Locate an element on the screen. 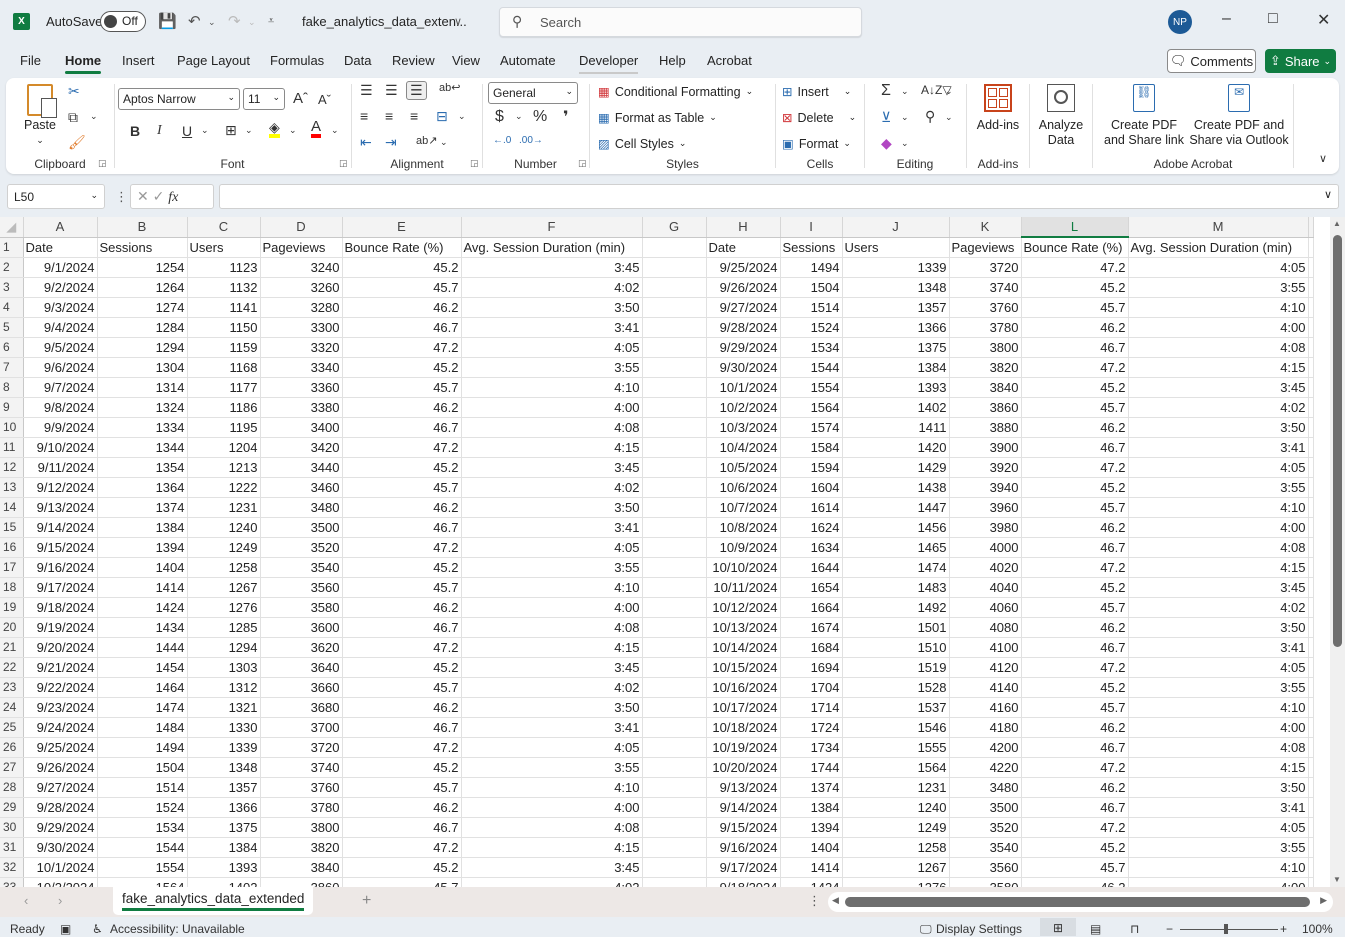 Image resolution: width=1345 pixels, height=937 pixels. cell-l22: 47.2 is located at coordinates (1075, 667).